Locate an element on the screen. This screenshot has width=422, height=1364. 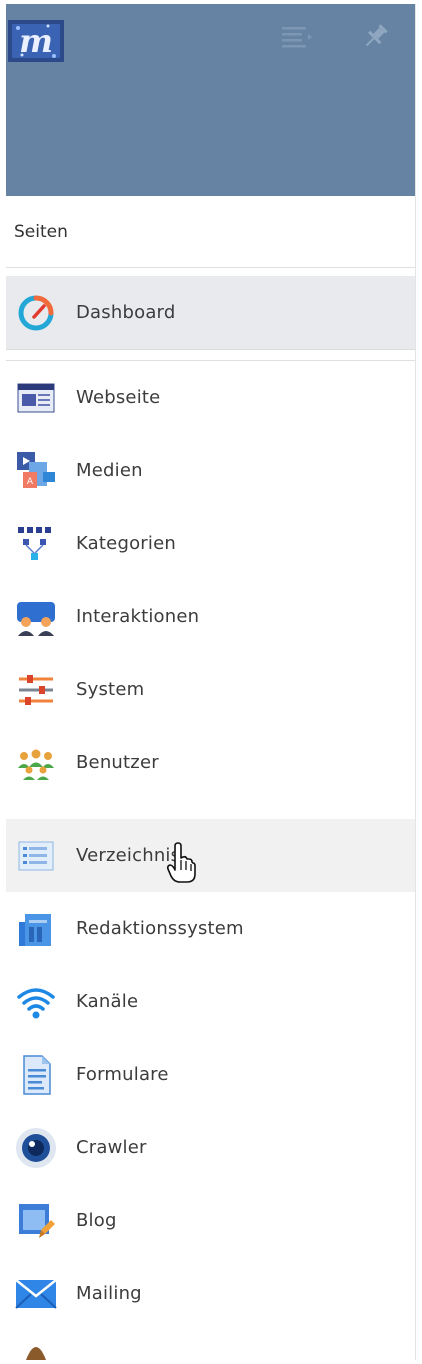
nav-label-formulare: Formulare is located at coordinates (122, 1074).